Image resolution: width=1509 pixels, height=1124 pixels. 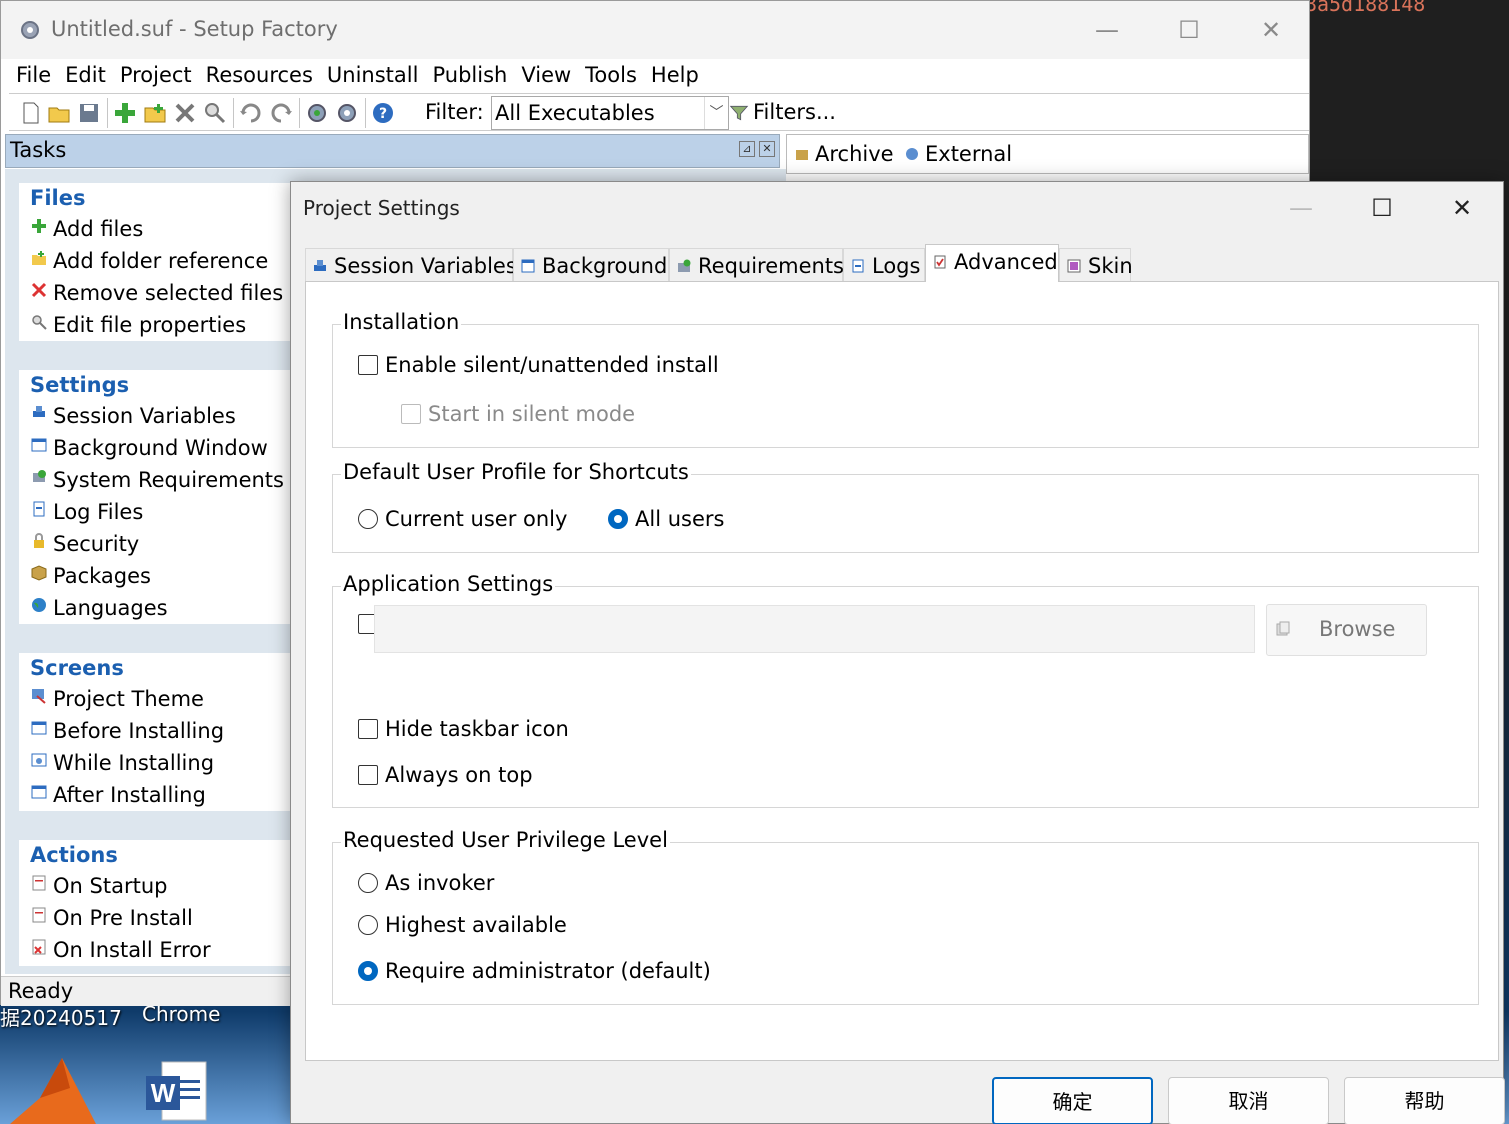 I want to click on title-bar: Untitled.suf - Setup Factory — ☐ ✕, so click(x=655, y=30).